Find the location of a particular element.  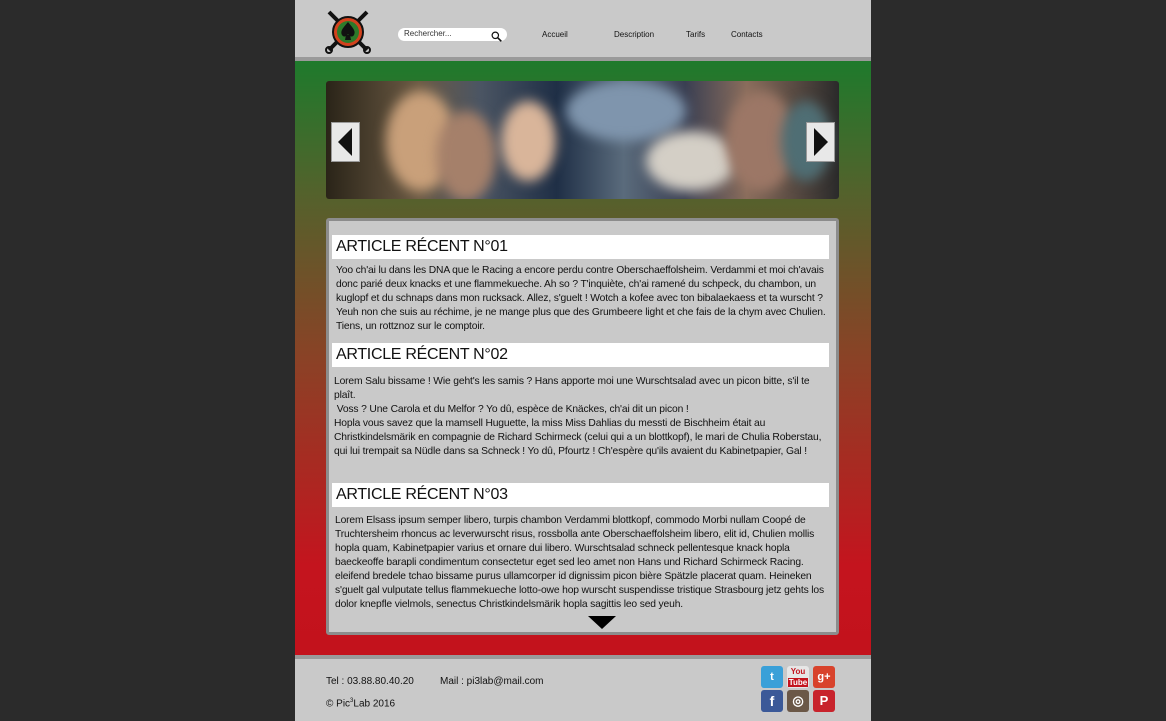

nav-description: Description is located at coordinates (634, 34).